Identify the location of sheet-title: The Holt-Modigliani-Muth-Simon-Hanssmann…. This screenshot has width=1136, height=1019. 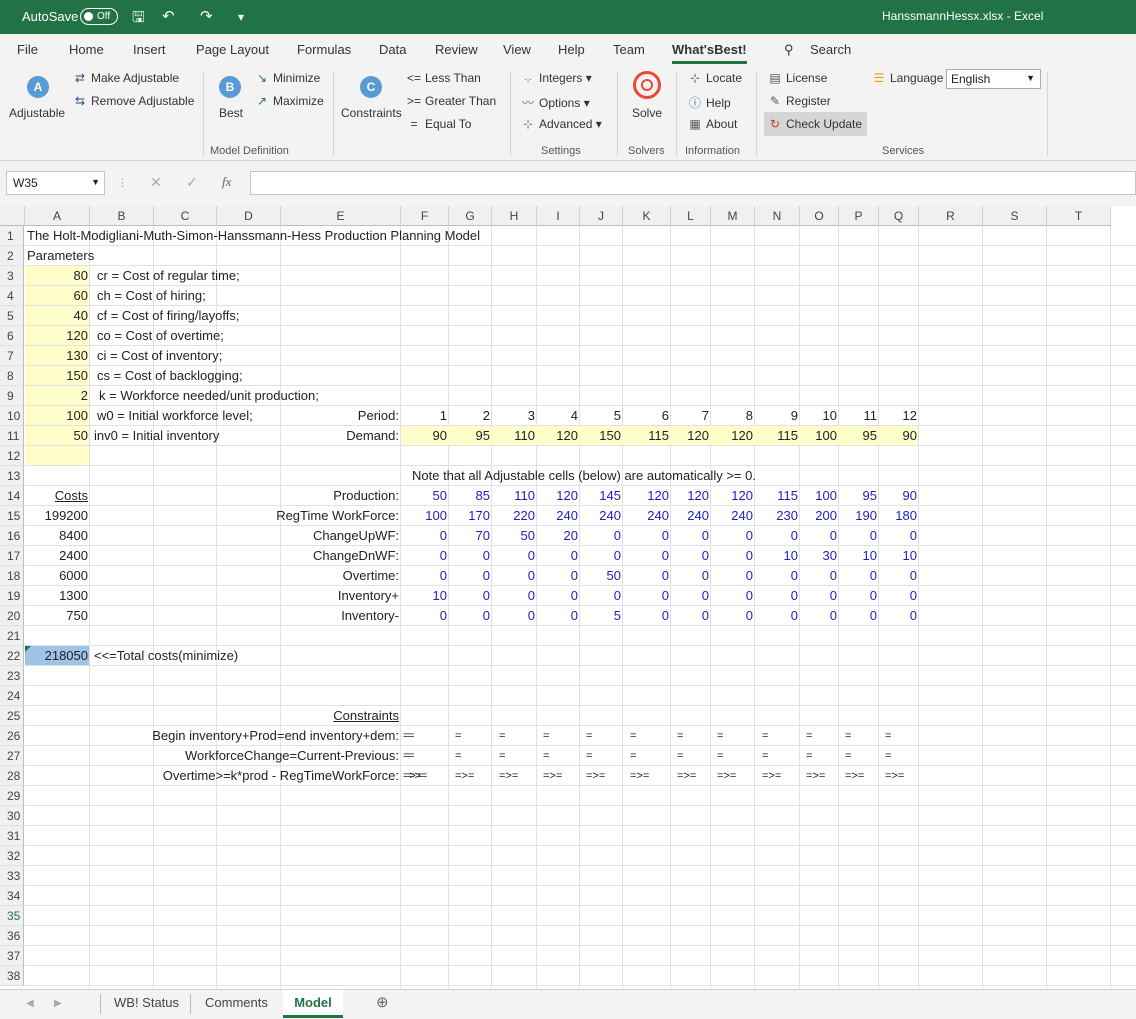
(275, 236).